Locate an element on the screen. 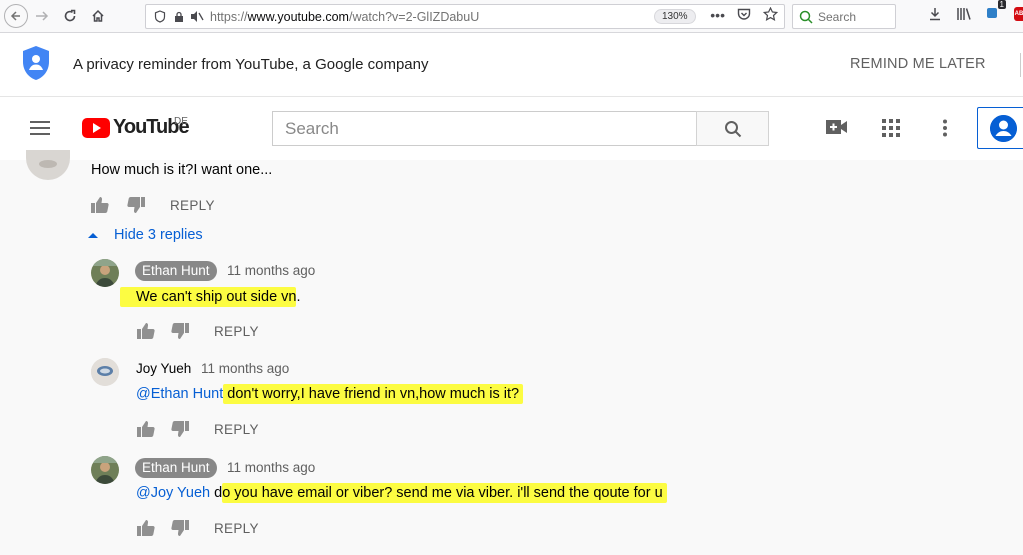 The width and height of the screenshot is (1023, 555). privacy-shield-icon is located at coordinates (36, 63).